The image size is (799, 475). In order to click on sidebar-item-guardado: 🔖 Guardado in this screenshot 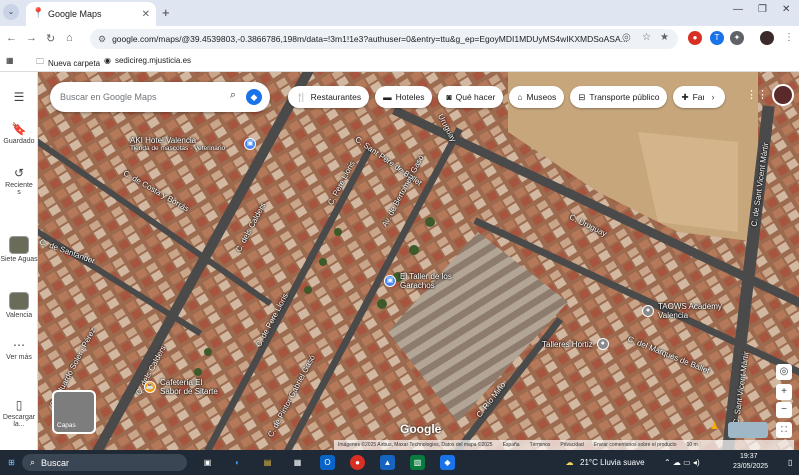, I will do `click(19, 133)`.